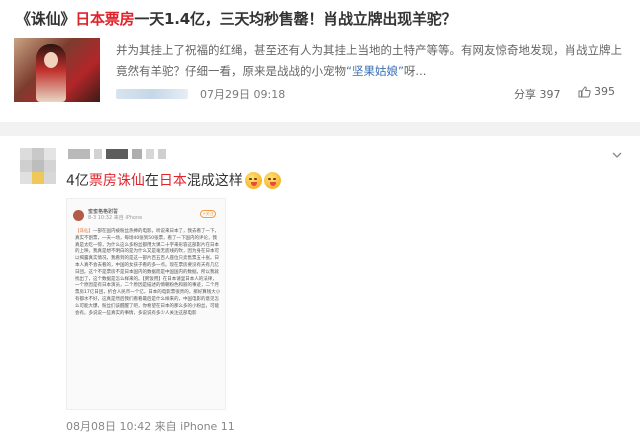 The height and width of the screenshot is (445, 640). Describe the element at coordinates (46, 19) in the screenshot. I see `title-prefix: 《诛仙》` at that location.